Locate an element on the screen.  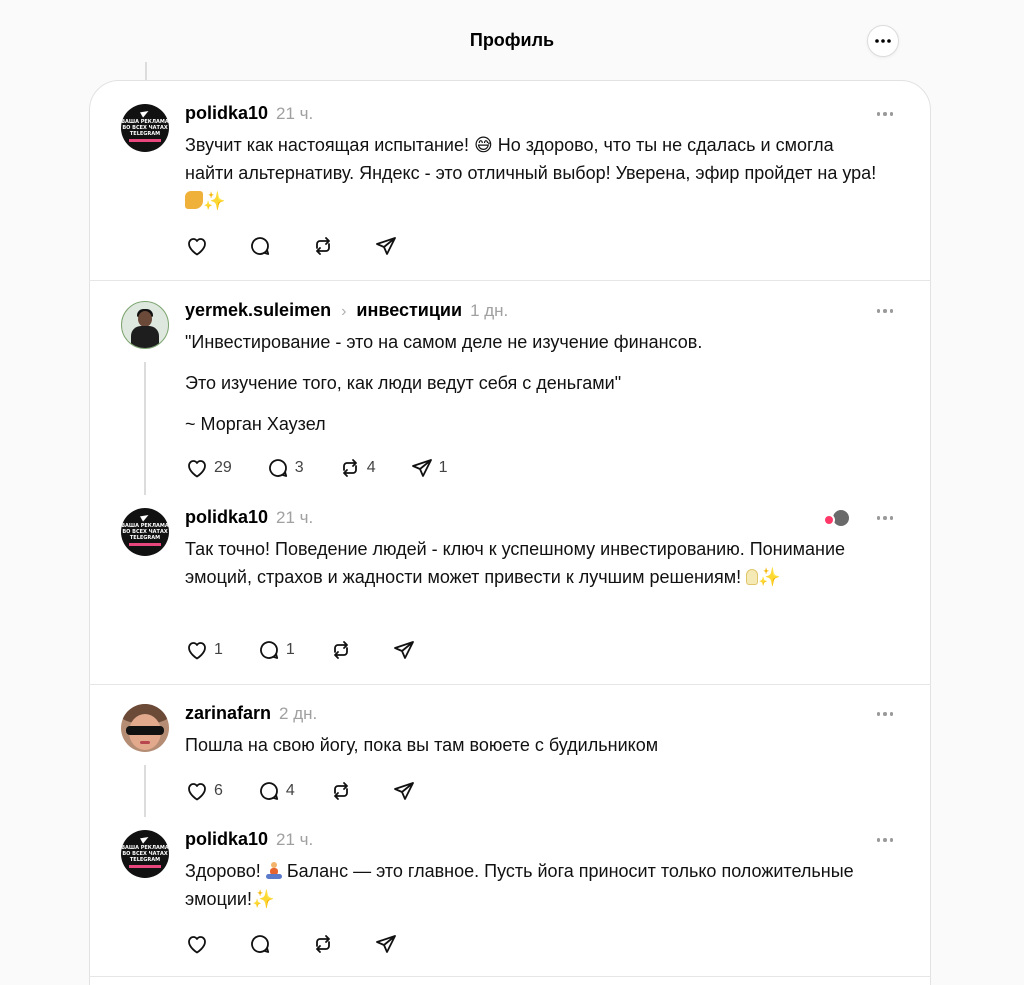
muscle-emoji-icon is located at coordinates (194, 200).